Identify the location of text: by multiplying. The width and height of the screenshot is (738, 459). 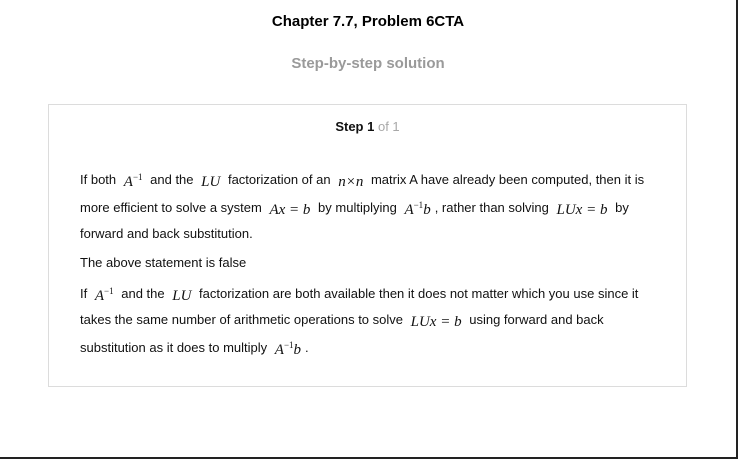
(357, 207).